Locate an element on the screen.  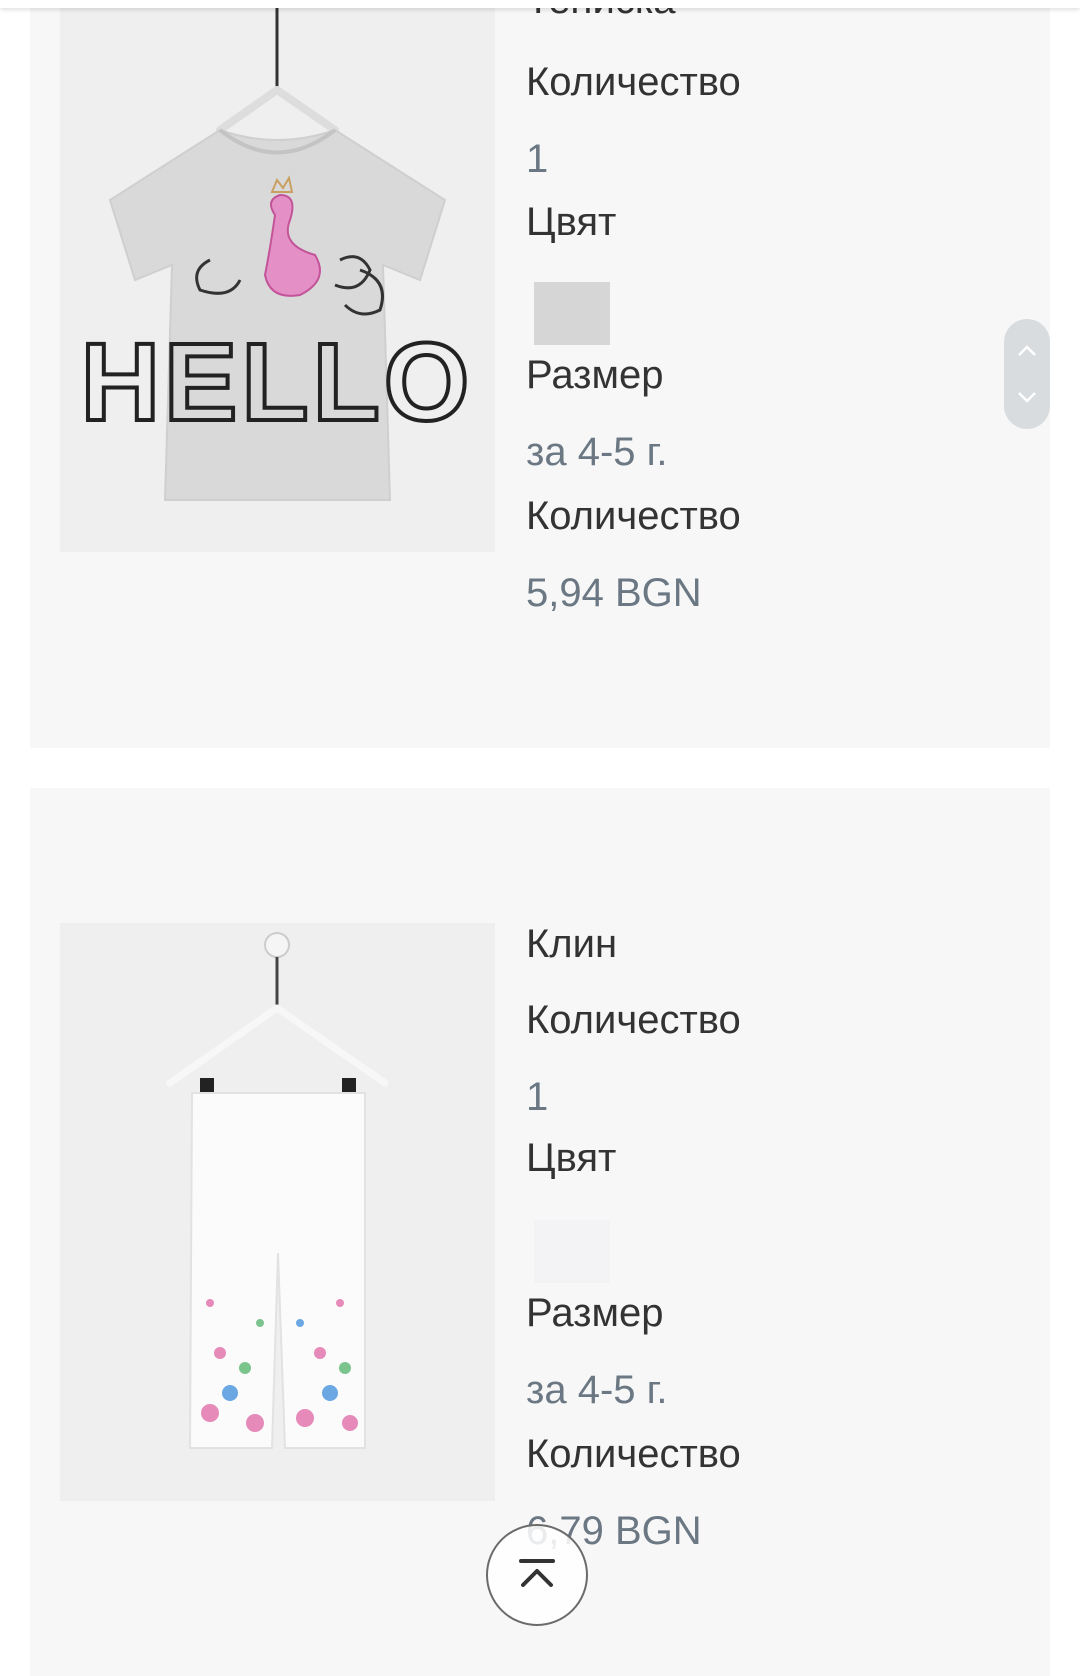
chevron-up-icon is located at coordinates (1027, 351).